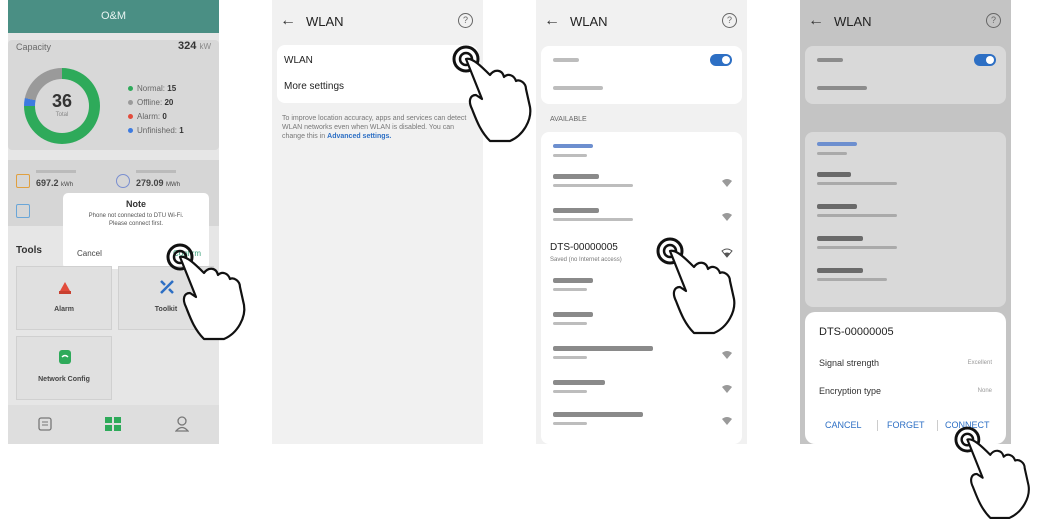 The image size is (1041, 523). I want to click on tool-alarm: Alarm, so click(64, 298).